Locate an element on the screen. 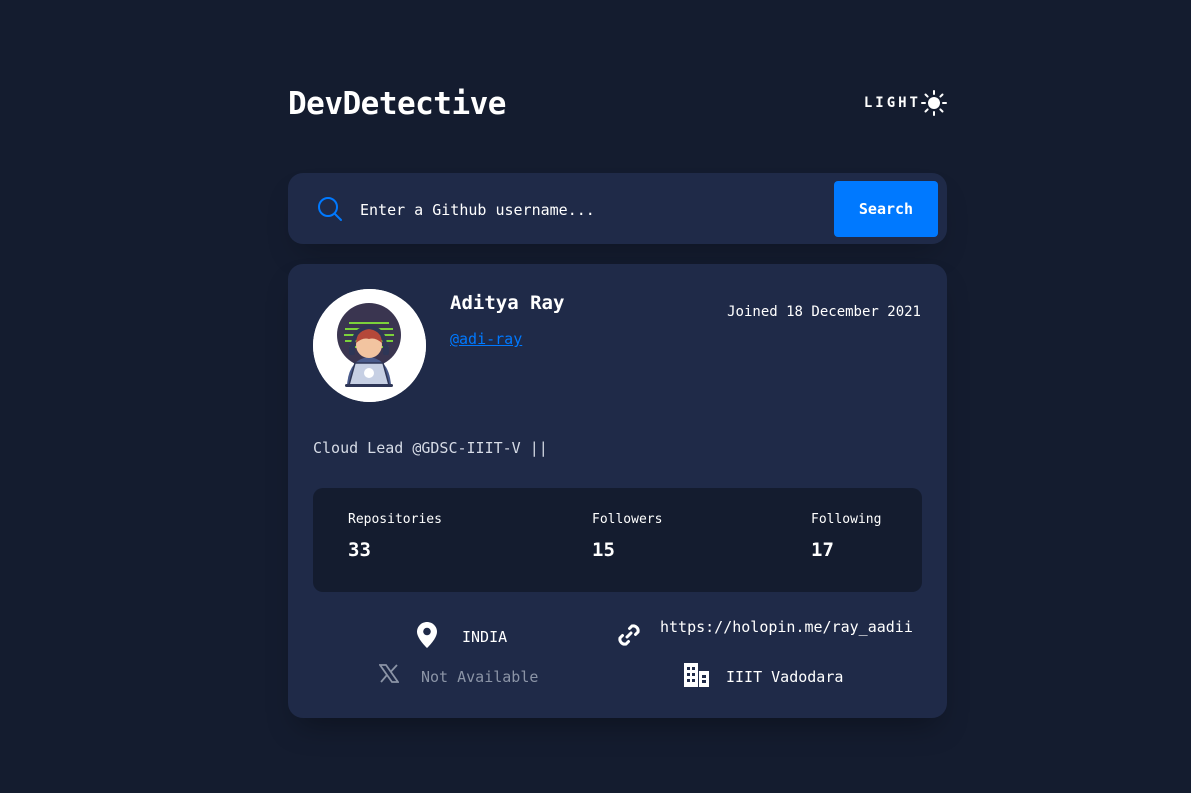 This screenshot has height=793, width=1191. stat-value: 17 is located at coordinates (822, 550).